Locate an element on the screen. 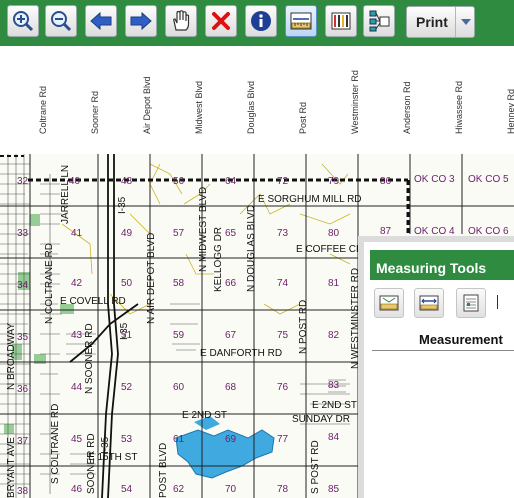  section-number: 38 is located at coordinates (23, 491).